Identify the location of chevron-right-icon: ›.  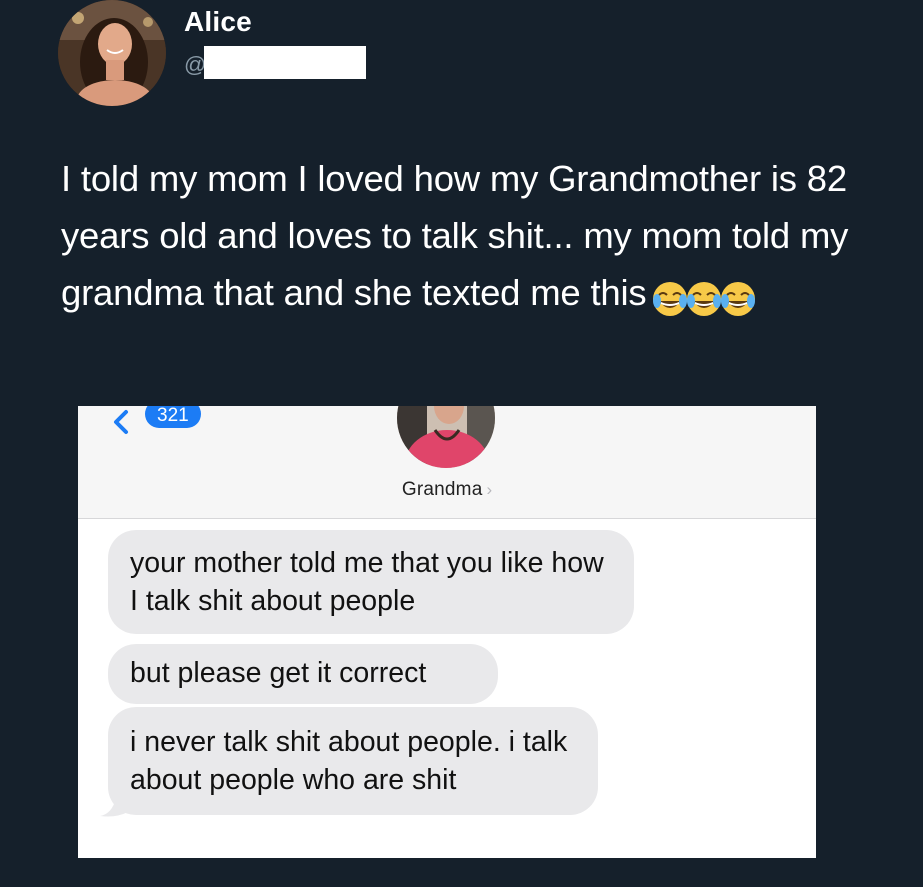
(489, 489).